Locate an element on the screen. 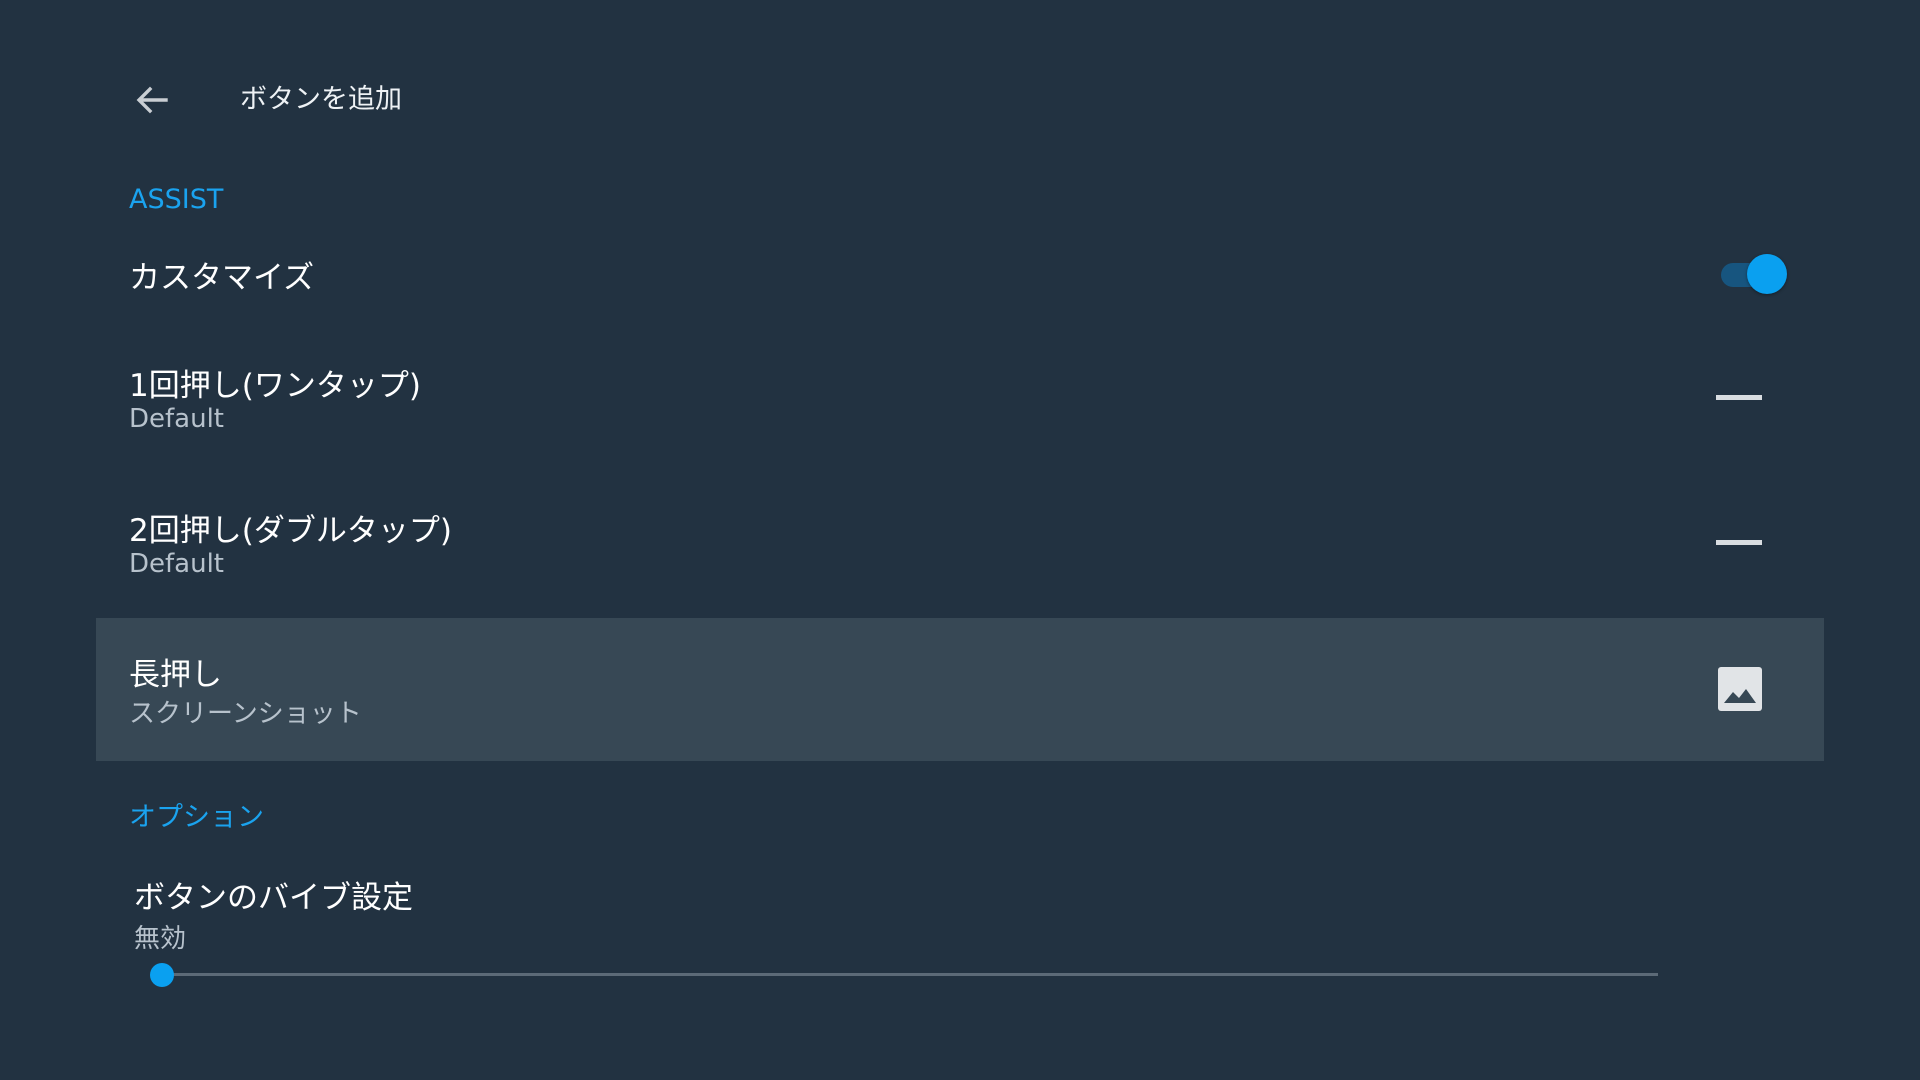 This screenshot has width=1920, height=1080. double-press-row: 2回押し(ダブルタップ) Default is located at coordinates (960, 555).